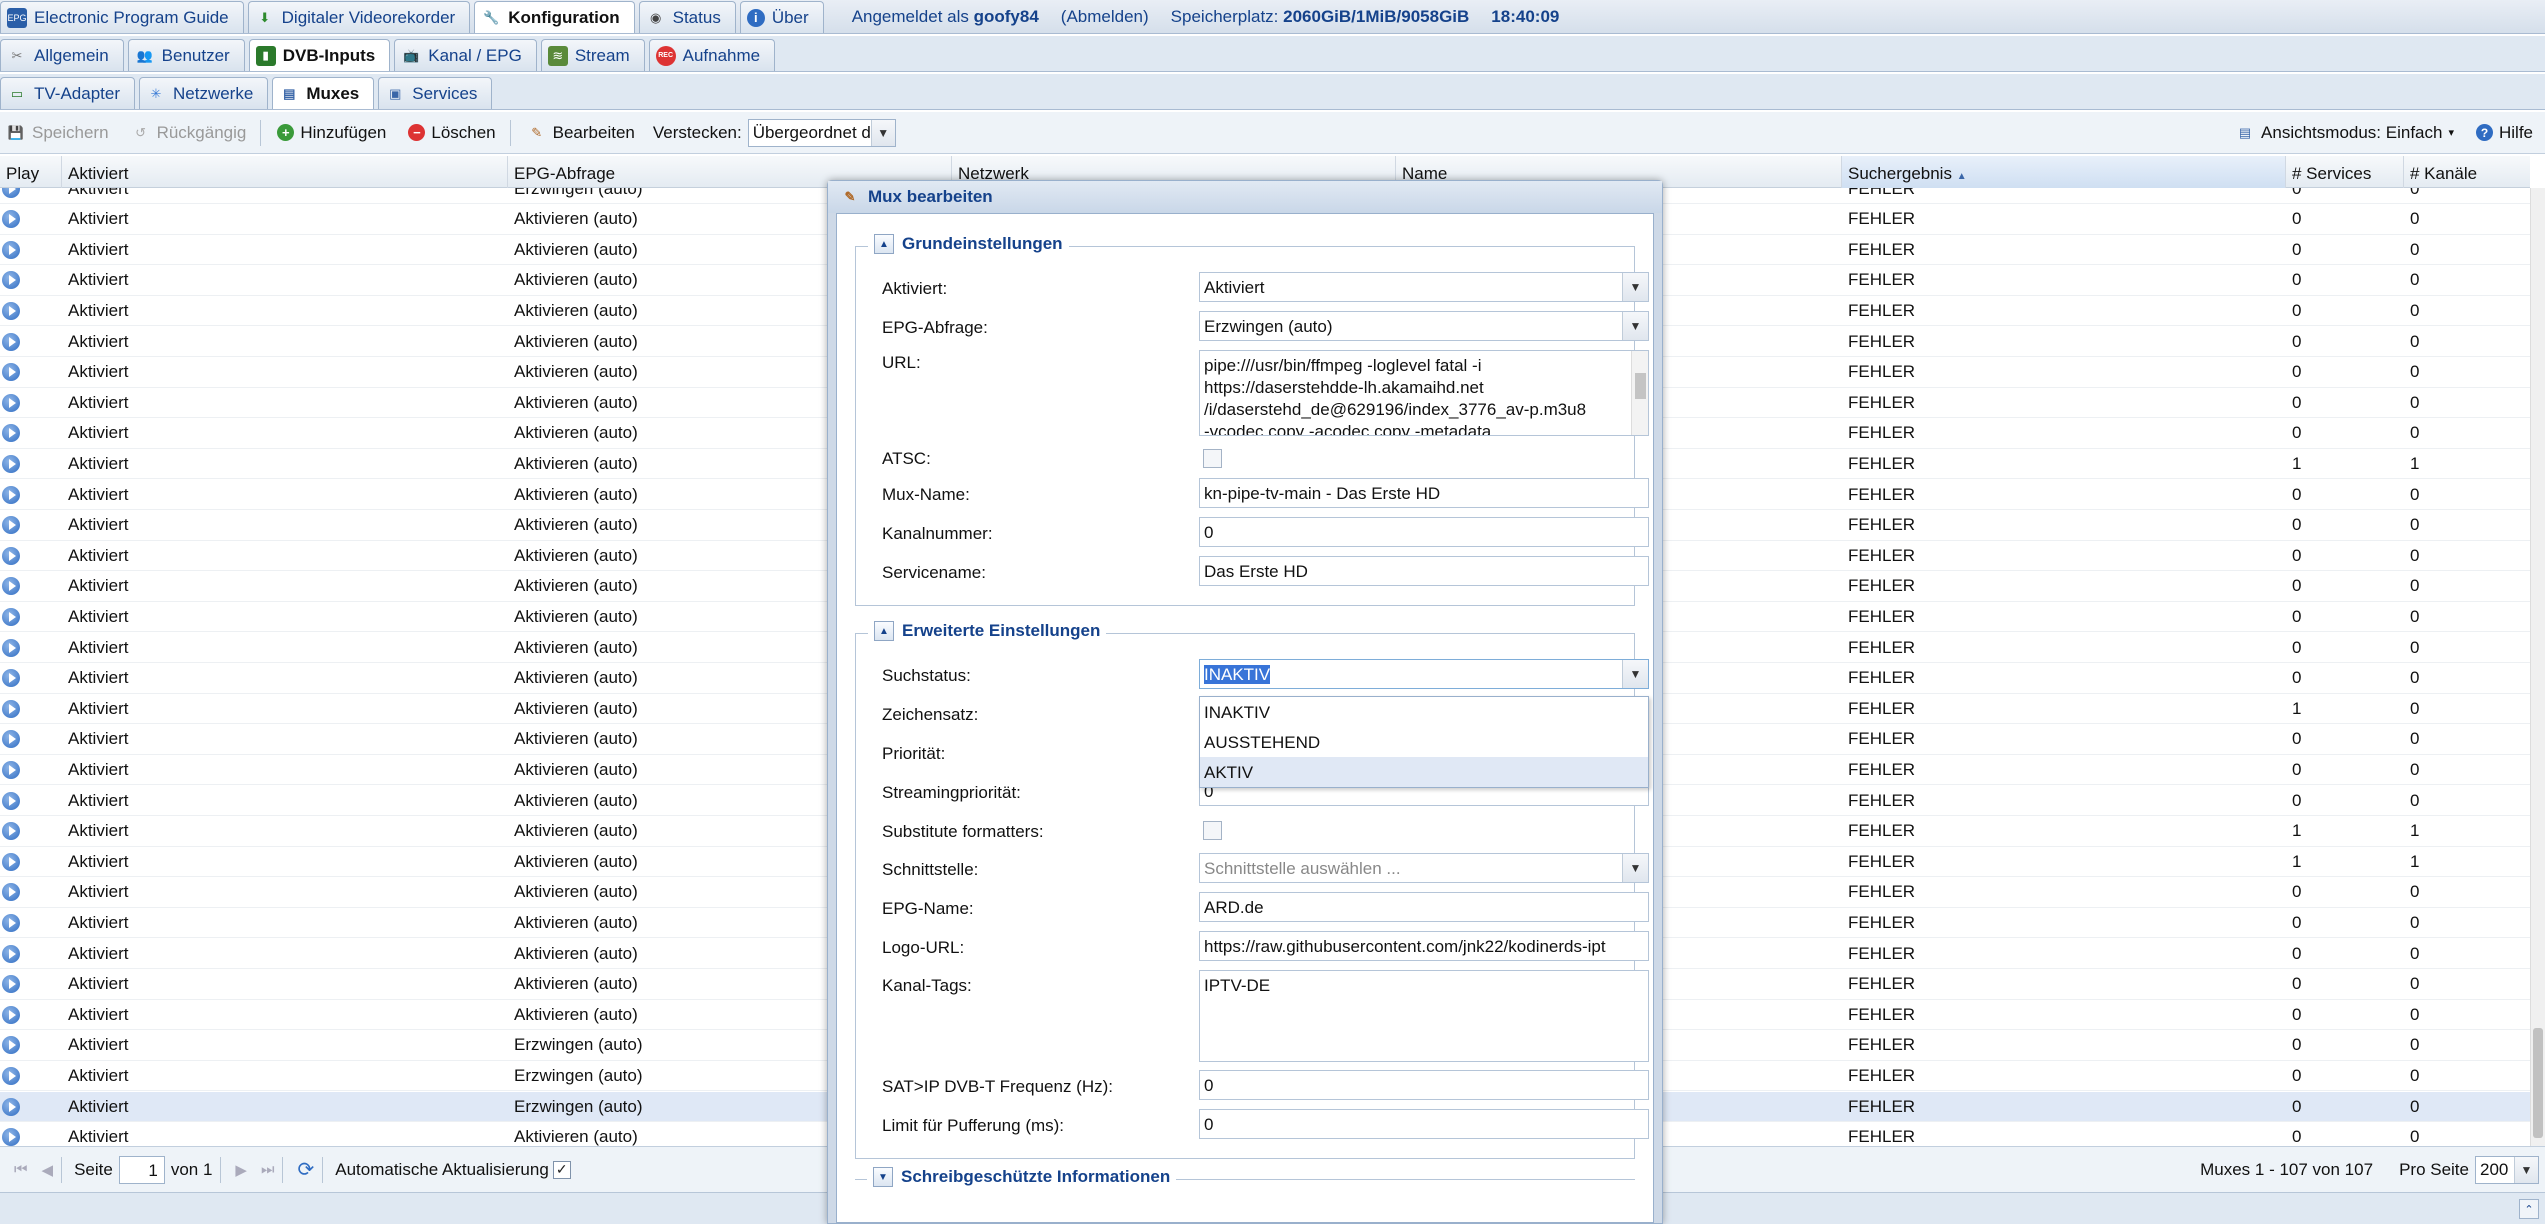 Image resolution: width=2545 pixels, height=1224 pixels. What do you see at coordinates (1424, 907) in the screenshot?
I see `epg-name-input: ARD.de` at bounding box center [1424, 907].